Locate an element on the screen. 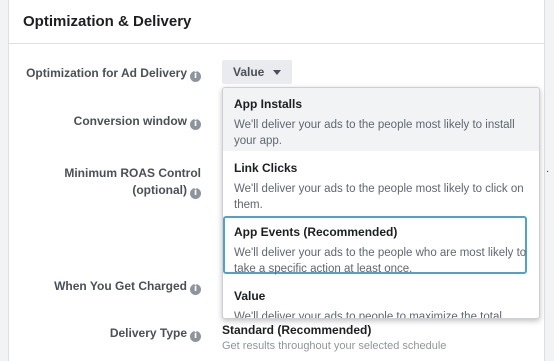 The width and height of the screenshot is (554, 361). conversion-label-row: Conversion window i is located at coordinates (137, 121).